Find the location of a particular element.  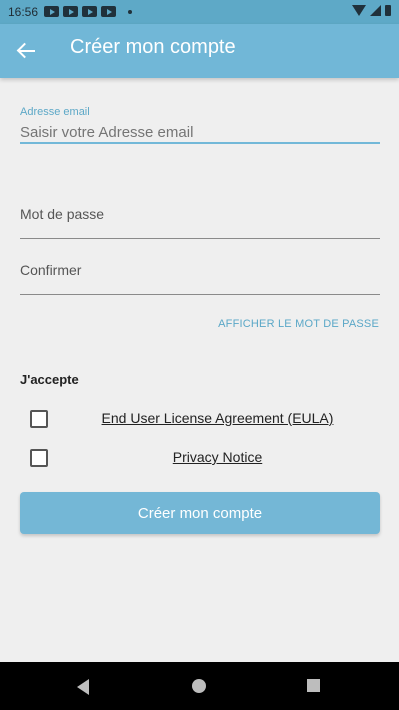

nav-home-icon is located at coordinates (199, 686).